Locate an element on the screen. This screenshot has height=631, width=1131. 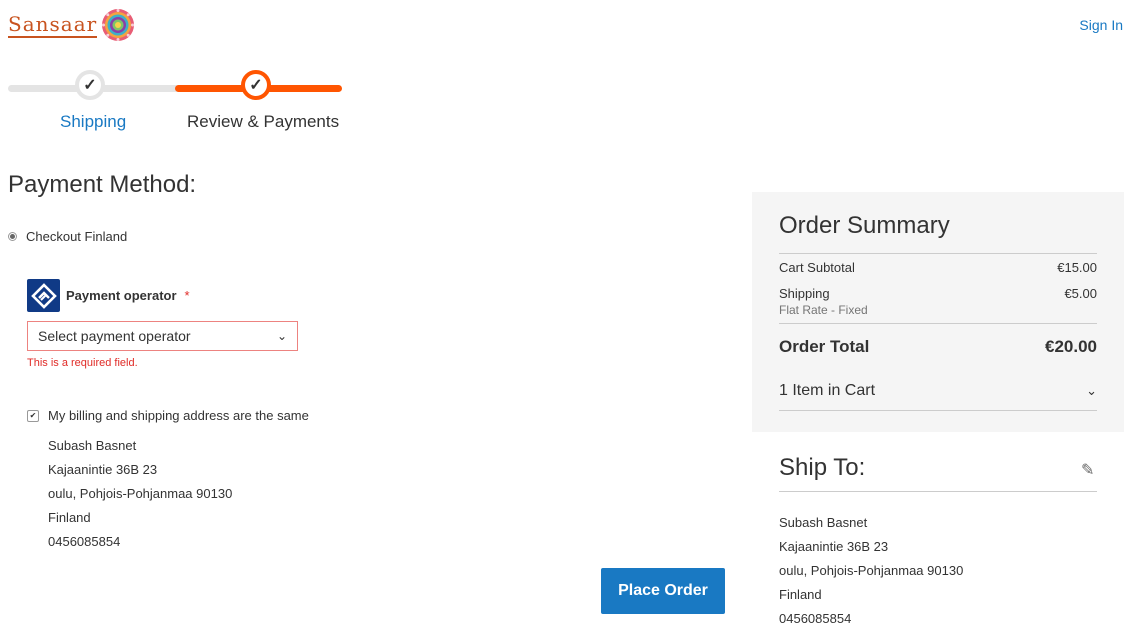
items-in-cart-label: 1 Item in Cart is located at coordinates (827, 390).